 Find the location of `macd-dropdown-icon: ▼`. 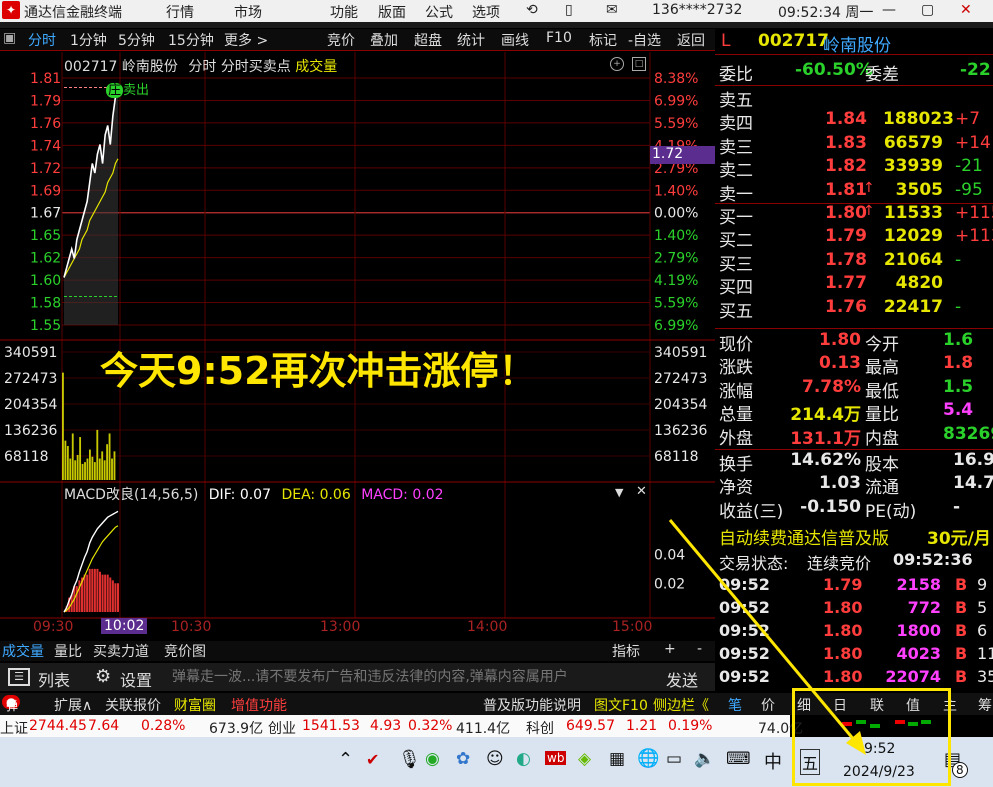

macd-dropdown-icon: ▼ is located at coordinates (619, 492).